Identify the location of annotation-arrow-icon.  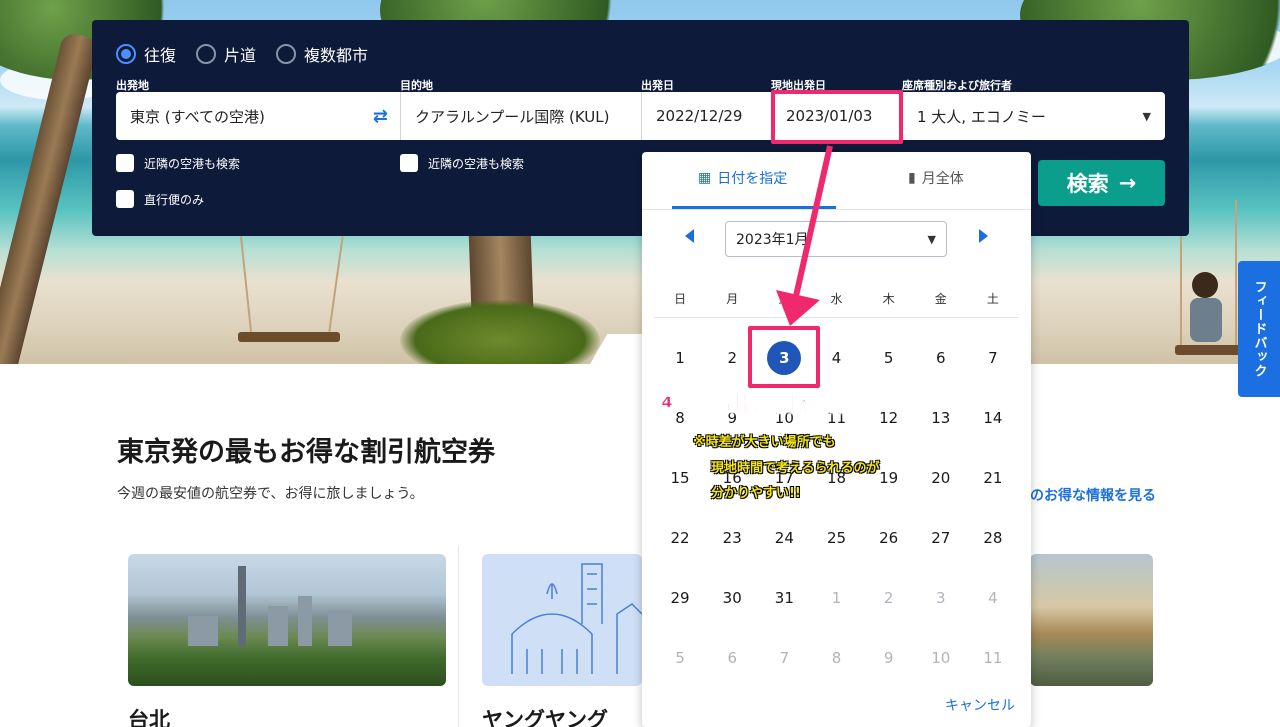
(804, 235).